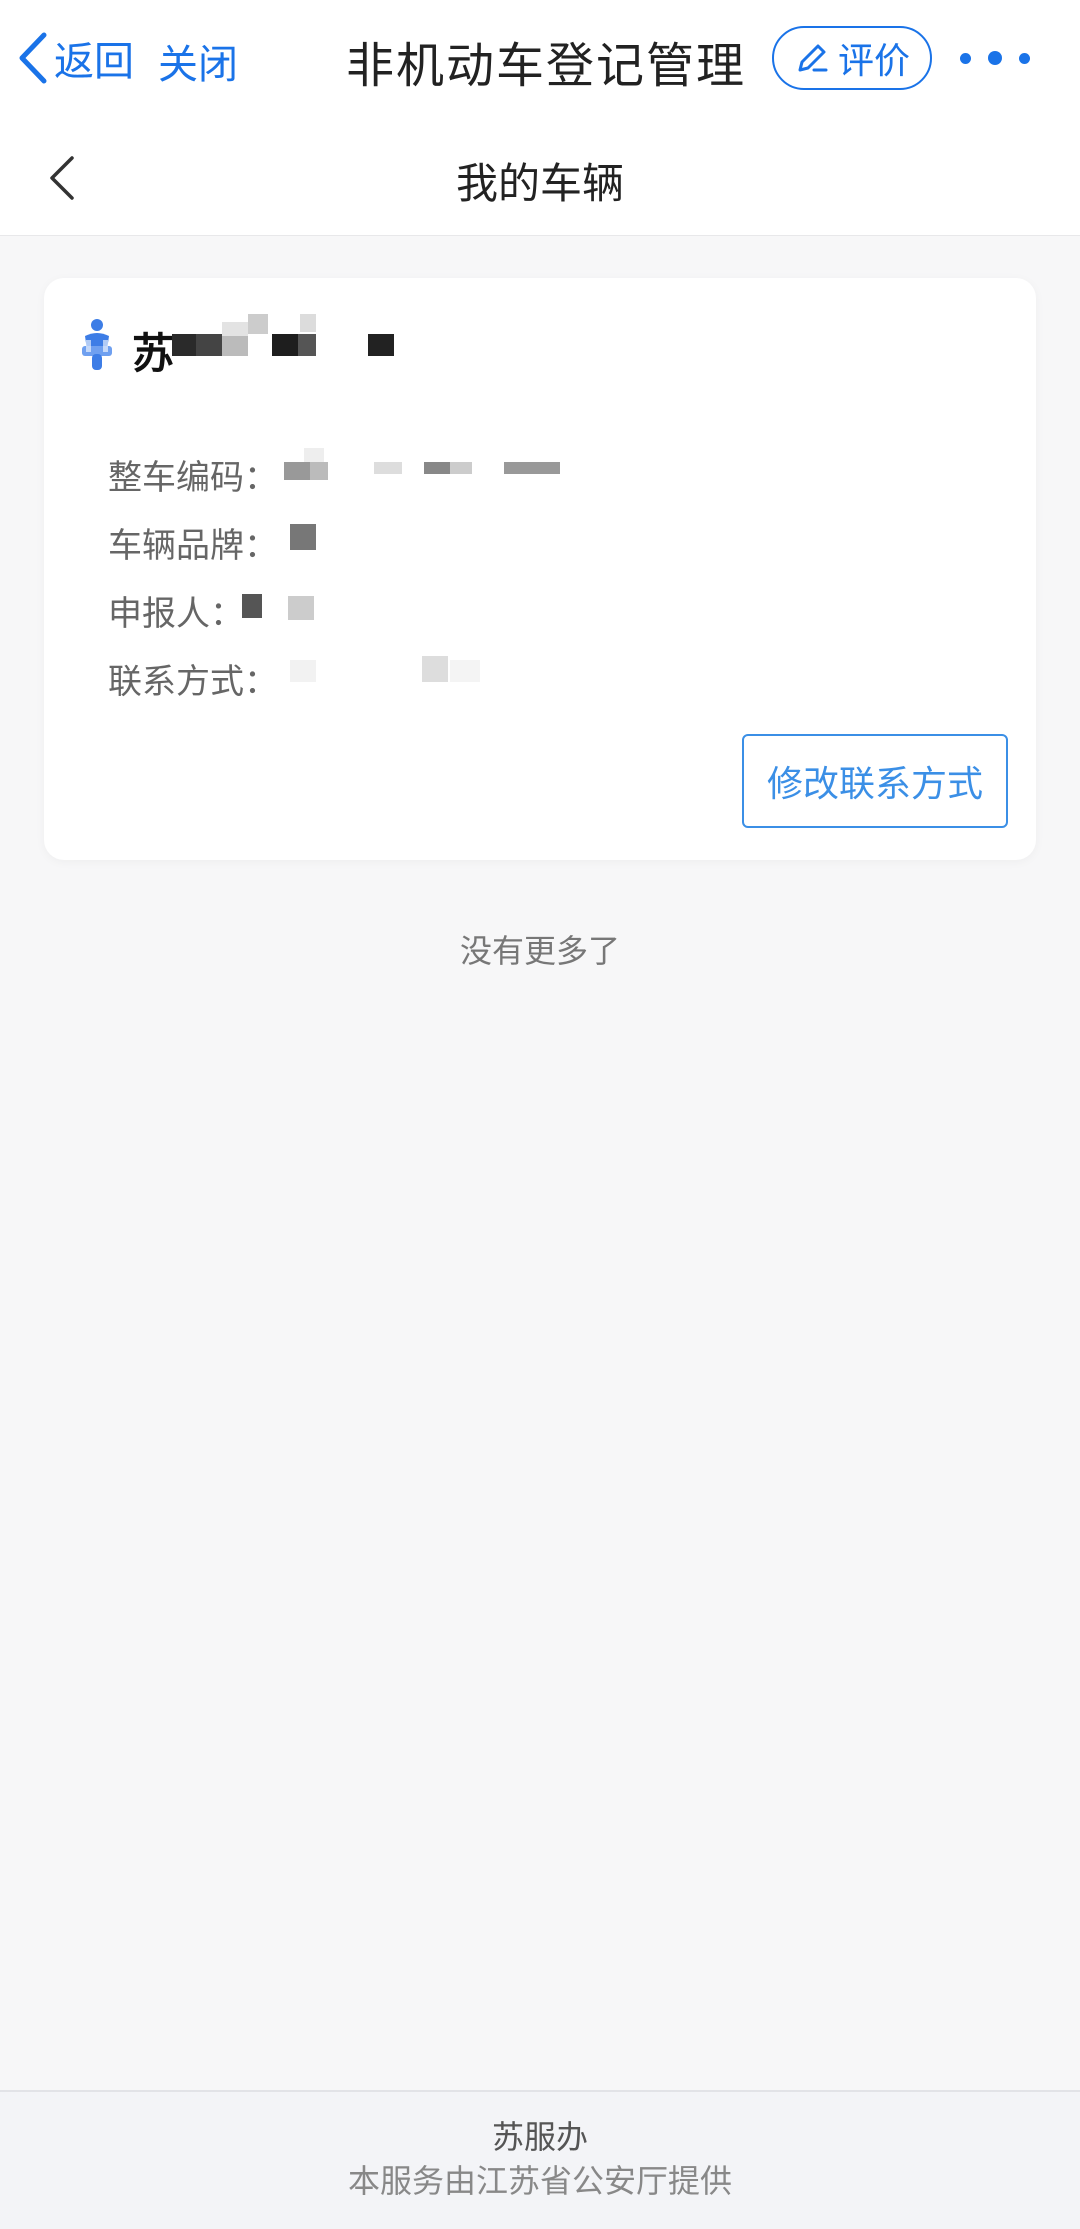 Image resolution: width=1080 pixels, height=2229 pixels. What do you see at coordinates (400, 671) in the screenshot?
I see `contact-redaction` at bounding box center [400, 671].